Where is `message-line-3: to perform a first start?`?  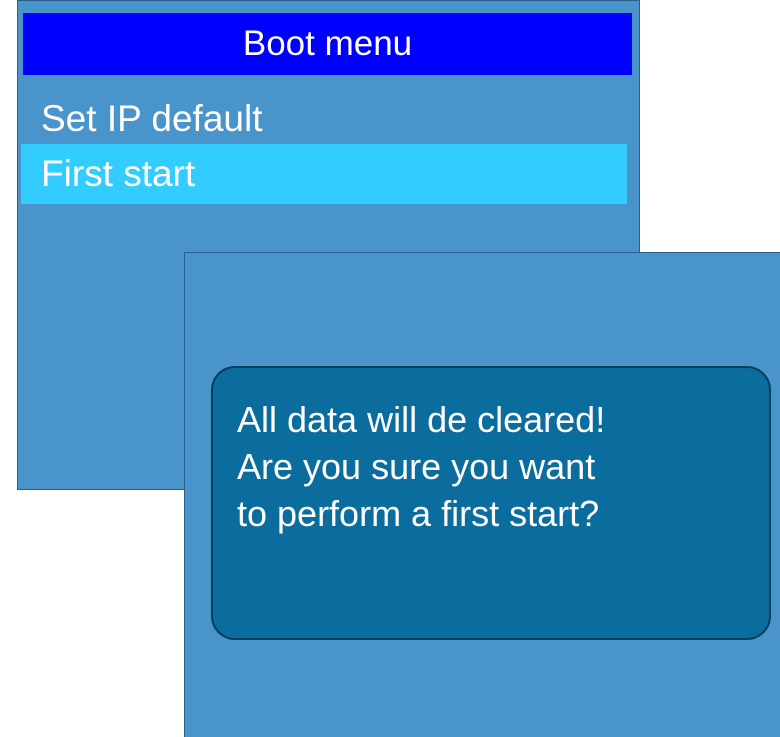 message-line-3: to perform a first start? is located at coordinates (418, 513).